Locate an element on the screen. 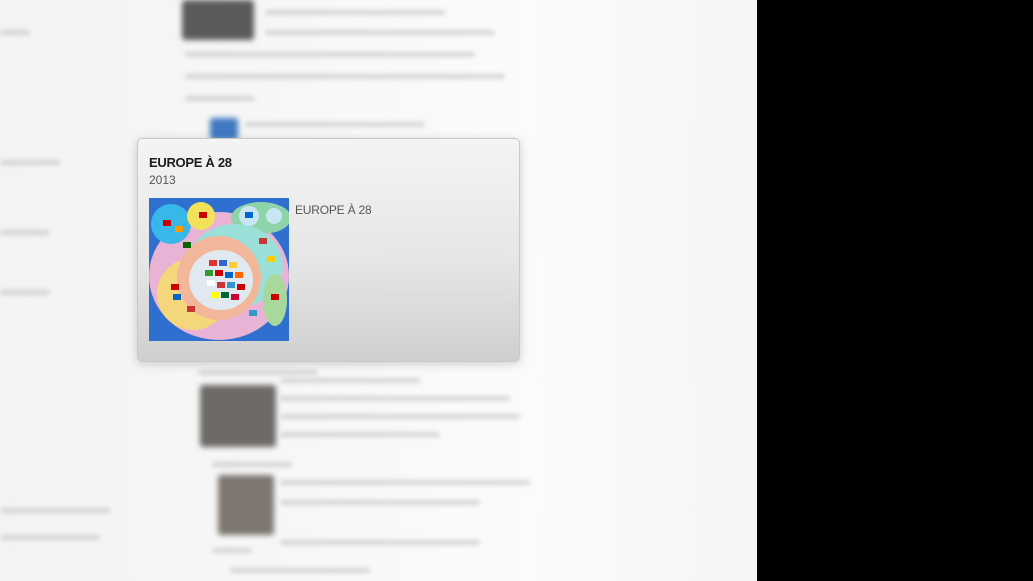  europe-diagram-image is located at coordinates (219, 269).